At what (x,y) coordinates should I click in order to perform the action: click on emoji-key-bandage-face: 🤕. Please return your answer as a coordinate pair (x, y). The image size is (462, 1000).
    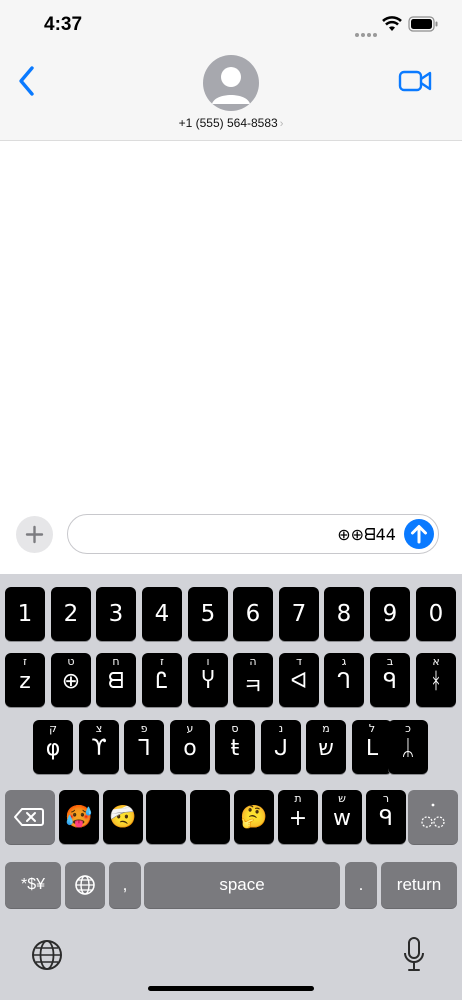
    Looking at the image, I should click on (123, 817).